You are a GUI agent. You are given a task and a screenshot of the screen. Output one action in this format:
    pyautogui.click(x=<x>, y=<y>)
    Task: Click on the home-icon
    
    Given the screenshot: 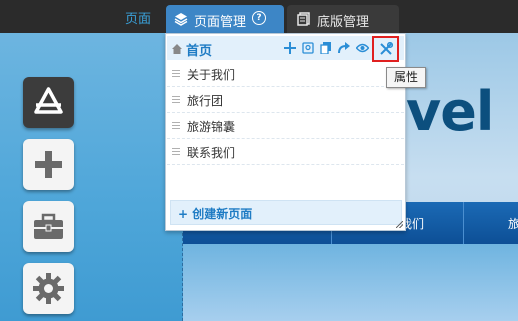 What is the action you would take?
    pyautogui.click(x=177, y=50)
    